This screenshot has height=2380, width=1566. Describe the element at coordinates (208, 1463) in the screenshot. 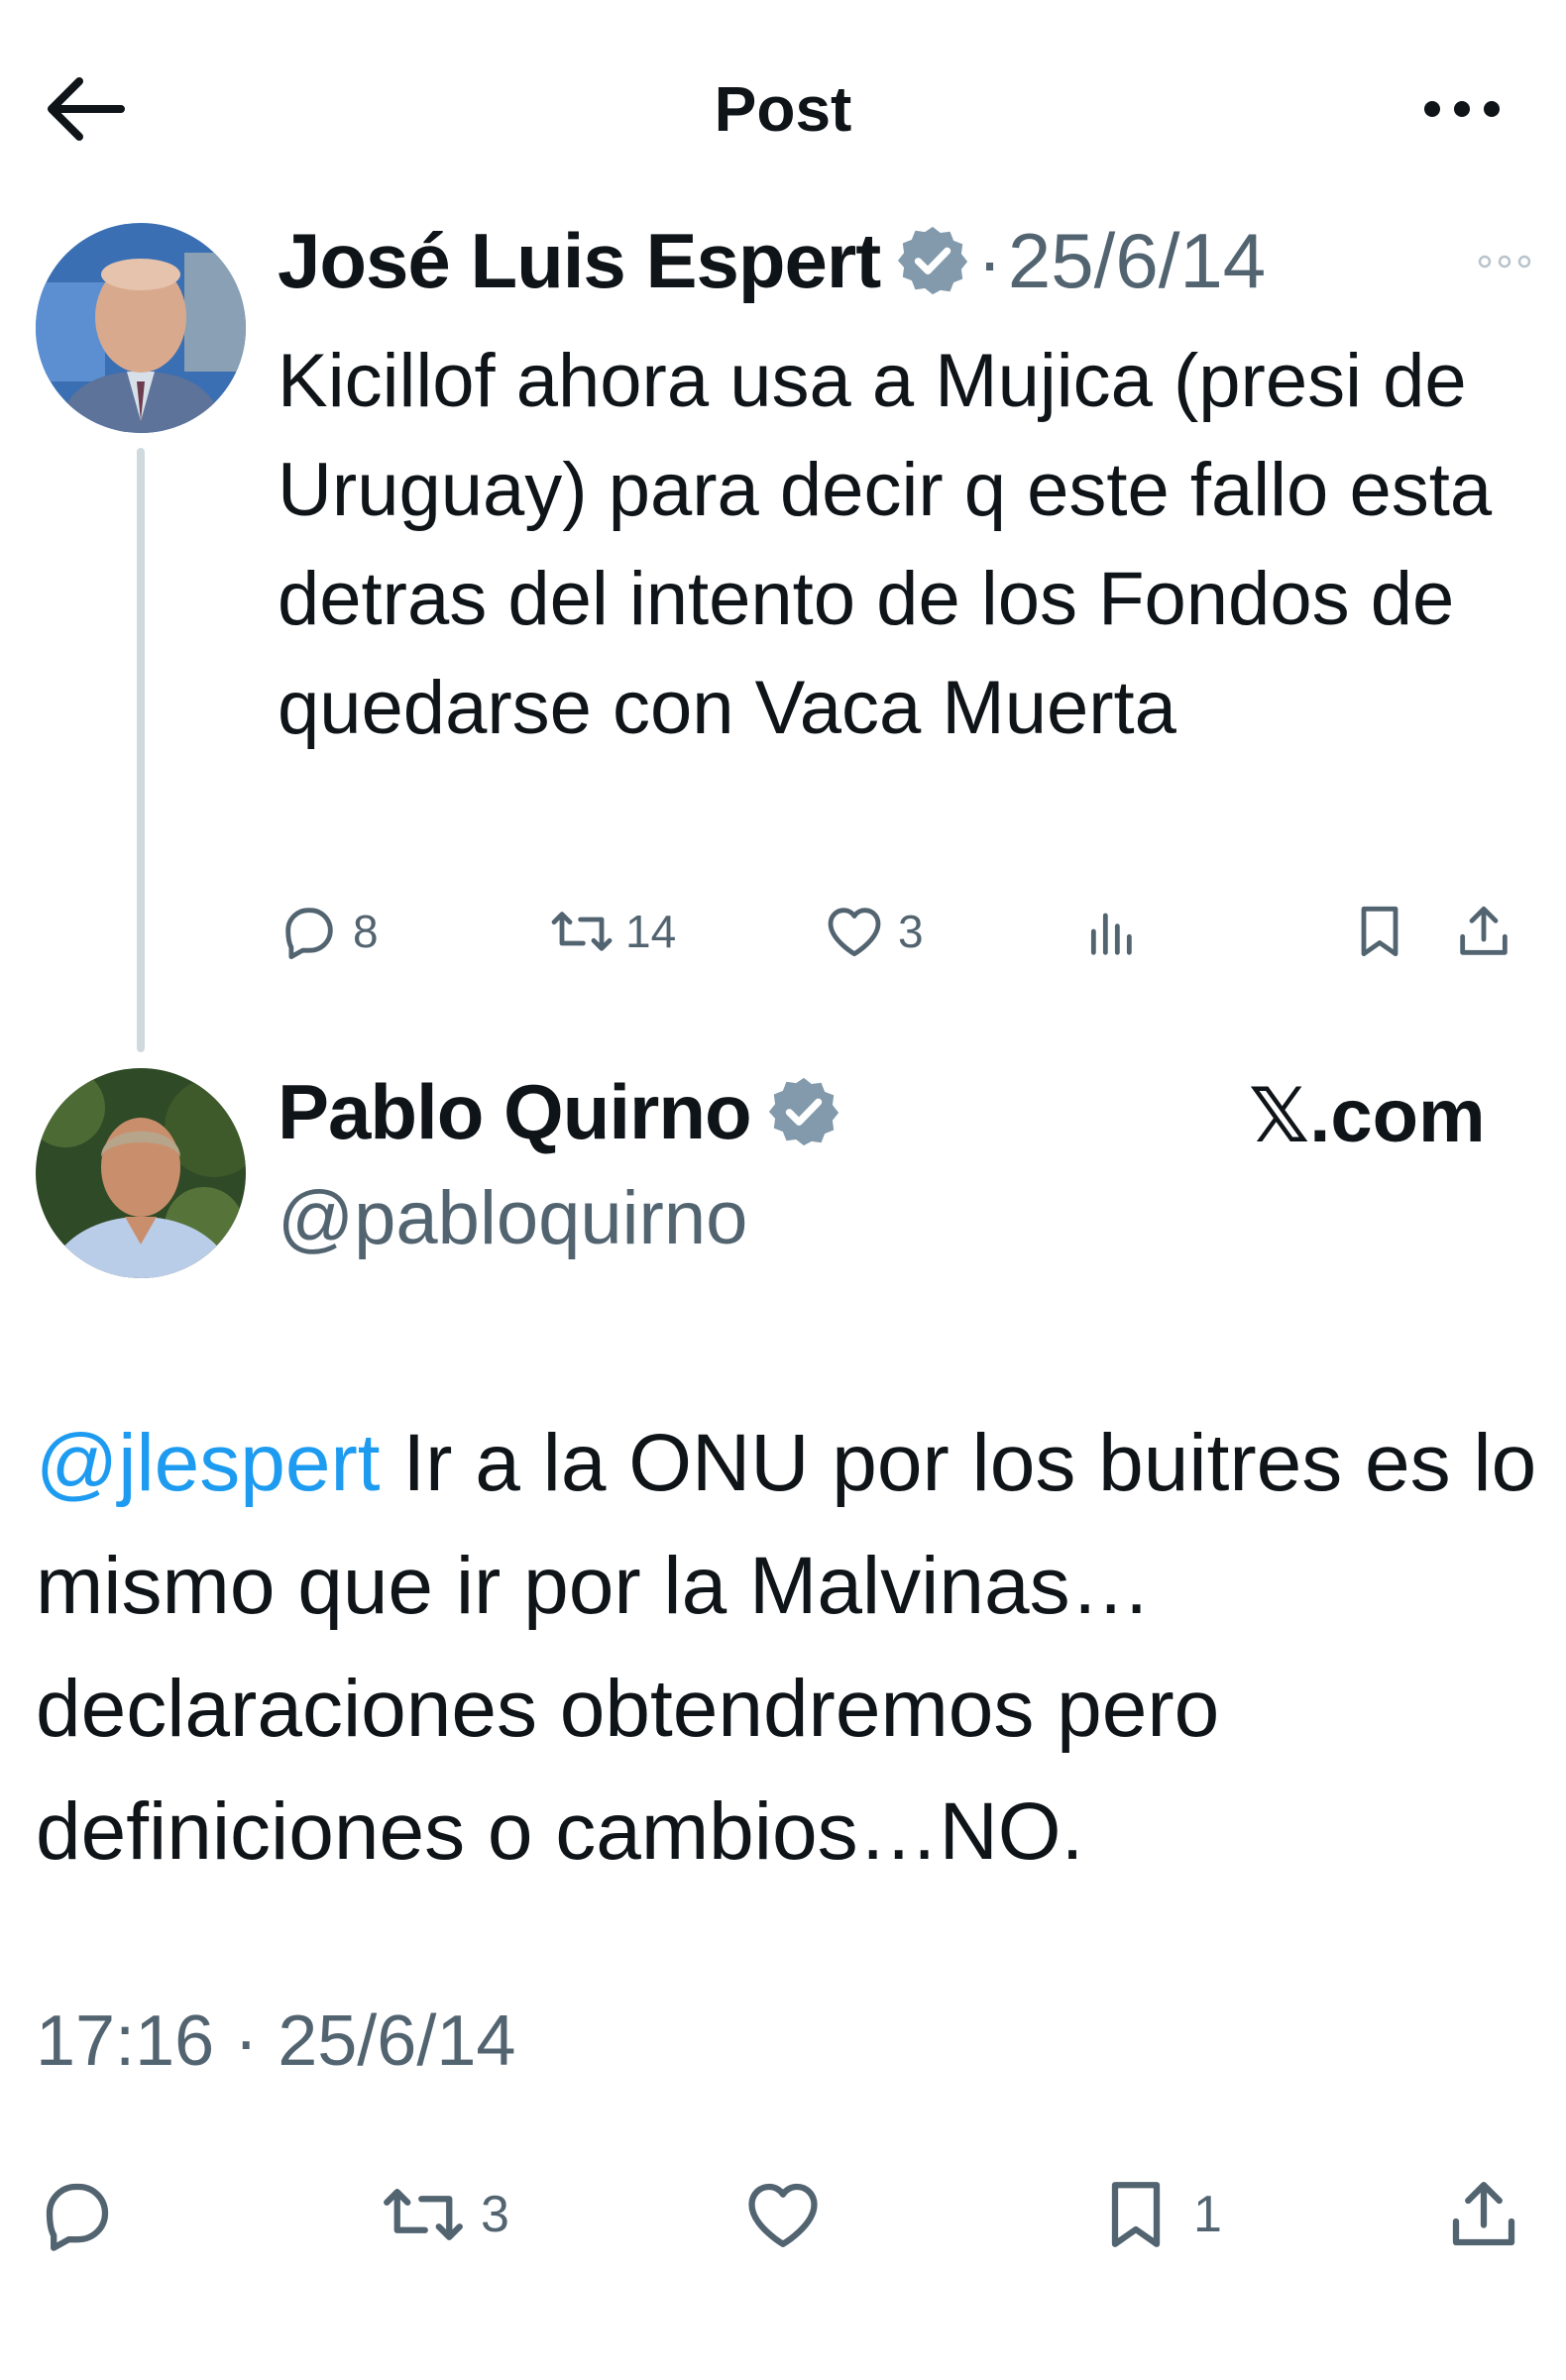

I see `mention-link: @jlespert` at that location.